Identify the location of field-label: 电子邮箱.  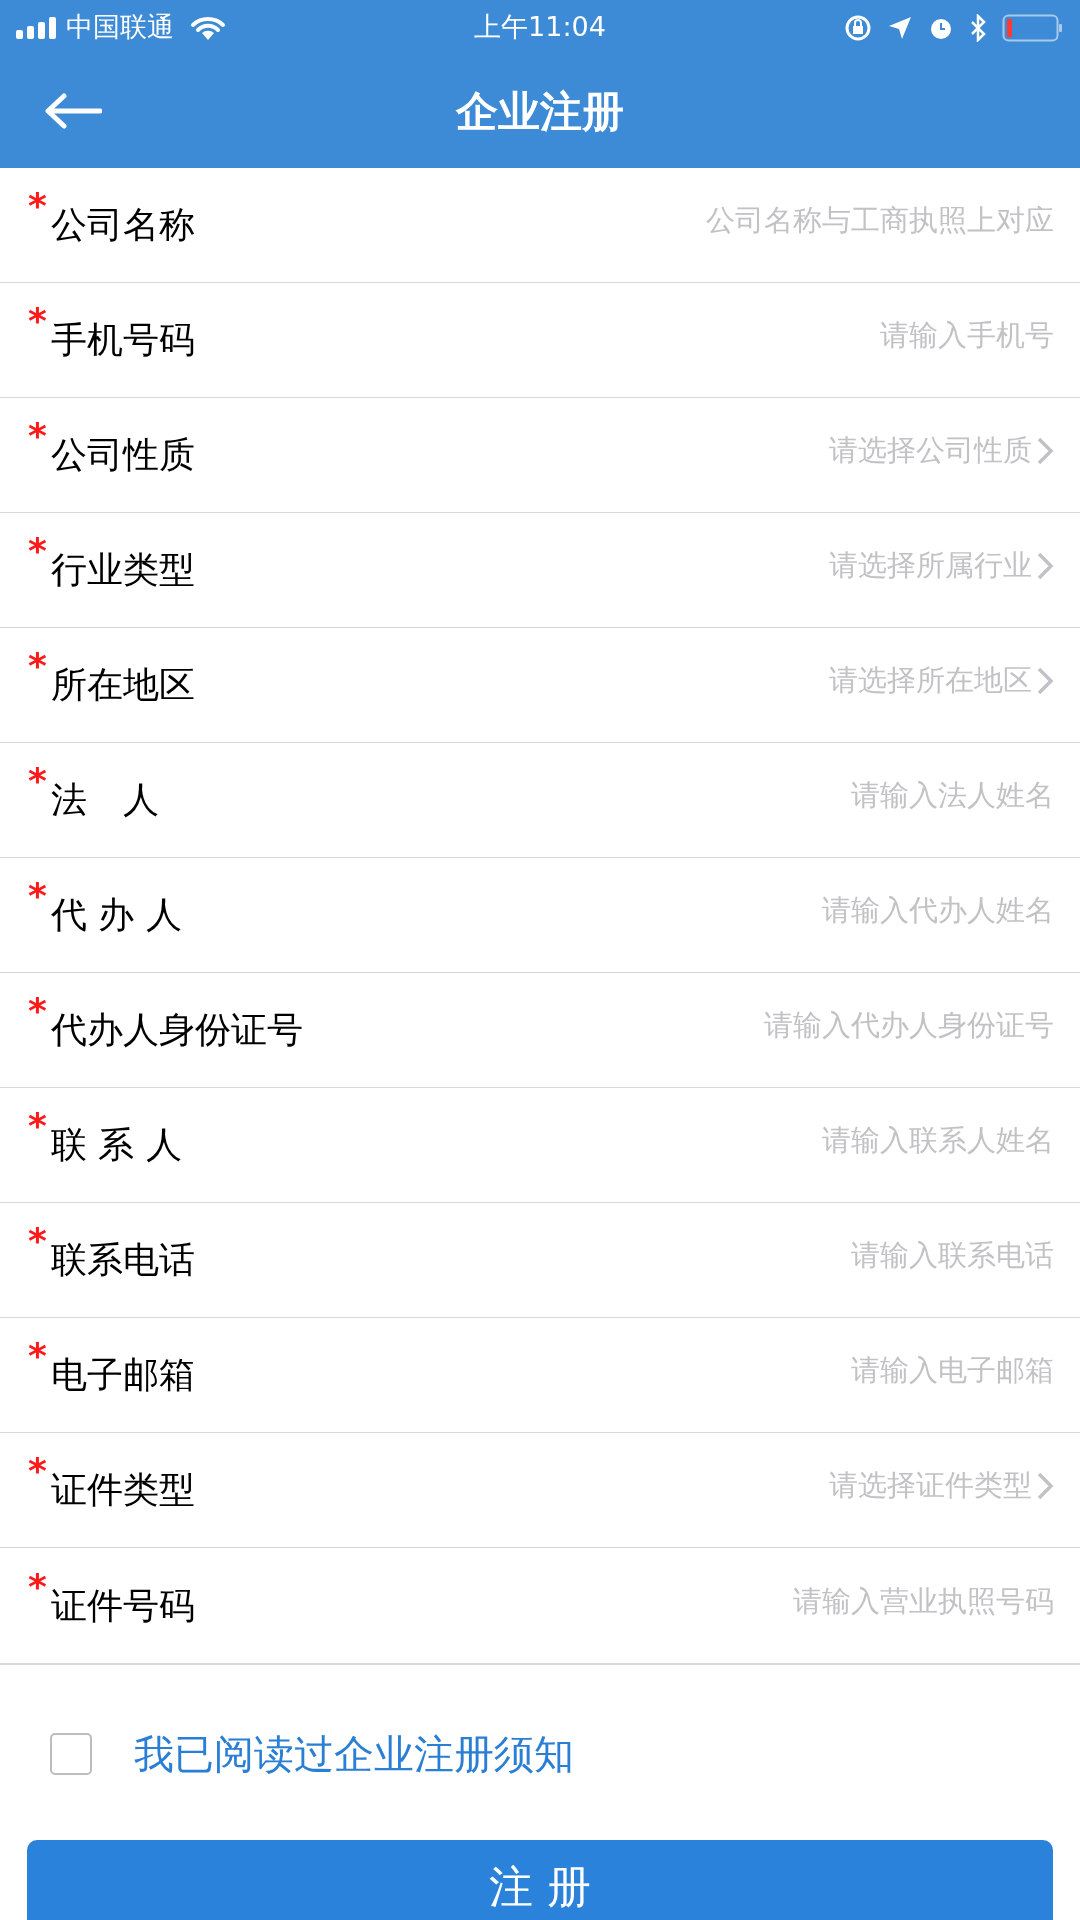
(122, 1375).